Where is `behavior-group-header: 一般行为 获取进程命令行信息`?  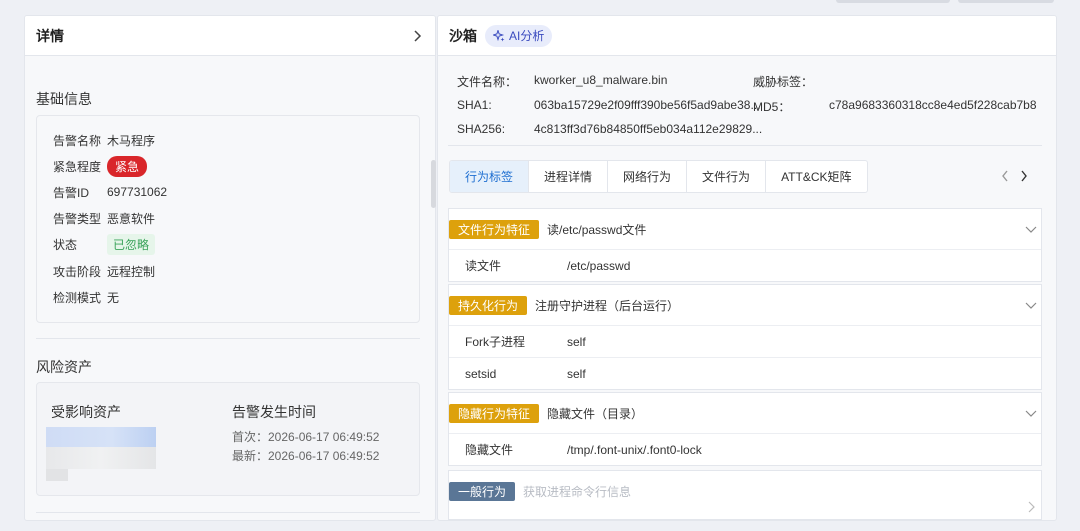 behavior-group-header: 一般行为 获取进程命令行信息 is located at coordinates (745, 492).